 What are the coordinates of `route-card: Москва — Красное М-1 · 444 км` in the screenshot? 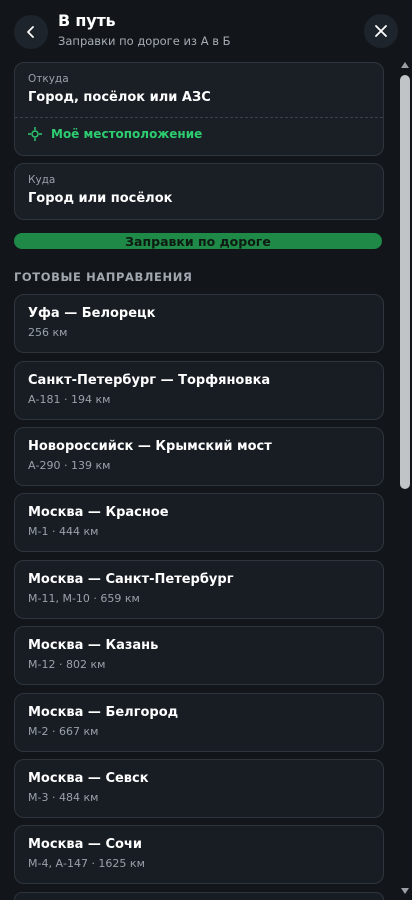 It's located at (199, 522).